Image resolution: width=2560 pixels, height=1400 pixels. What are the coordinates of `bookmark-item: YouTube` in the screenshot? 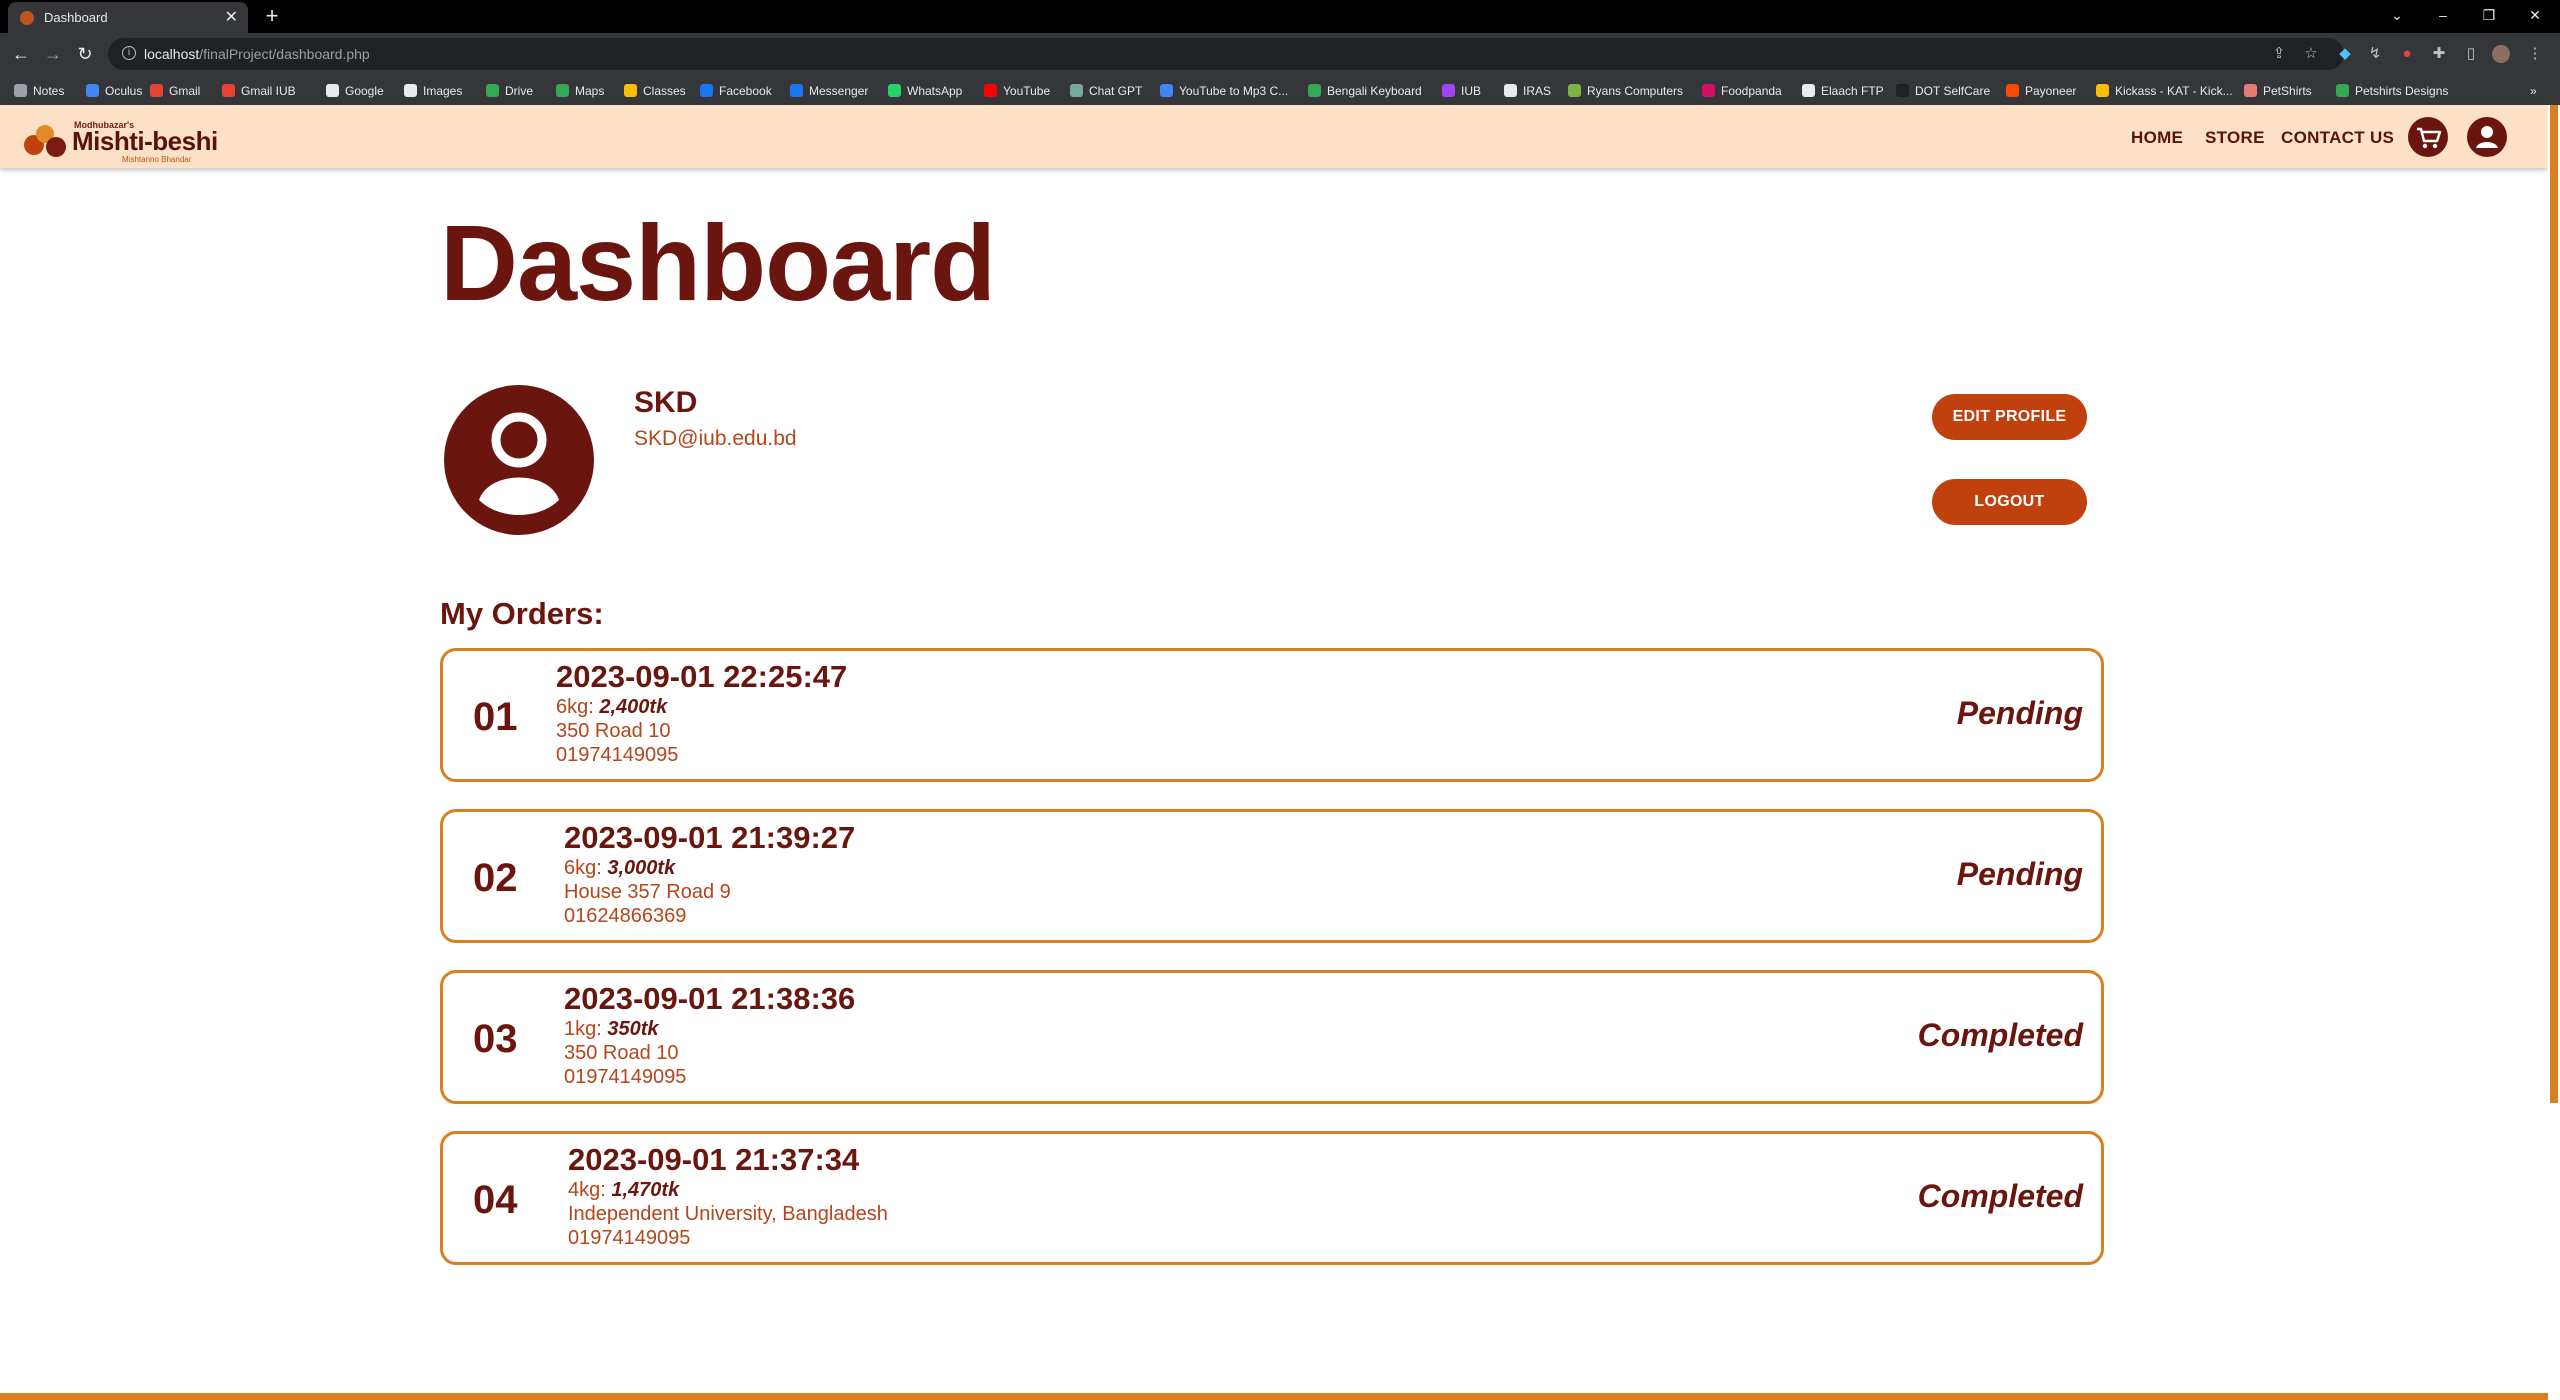 It's located at (1017, 91).